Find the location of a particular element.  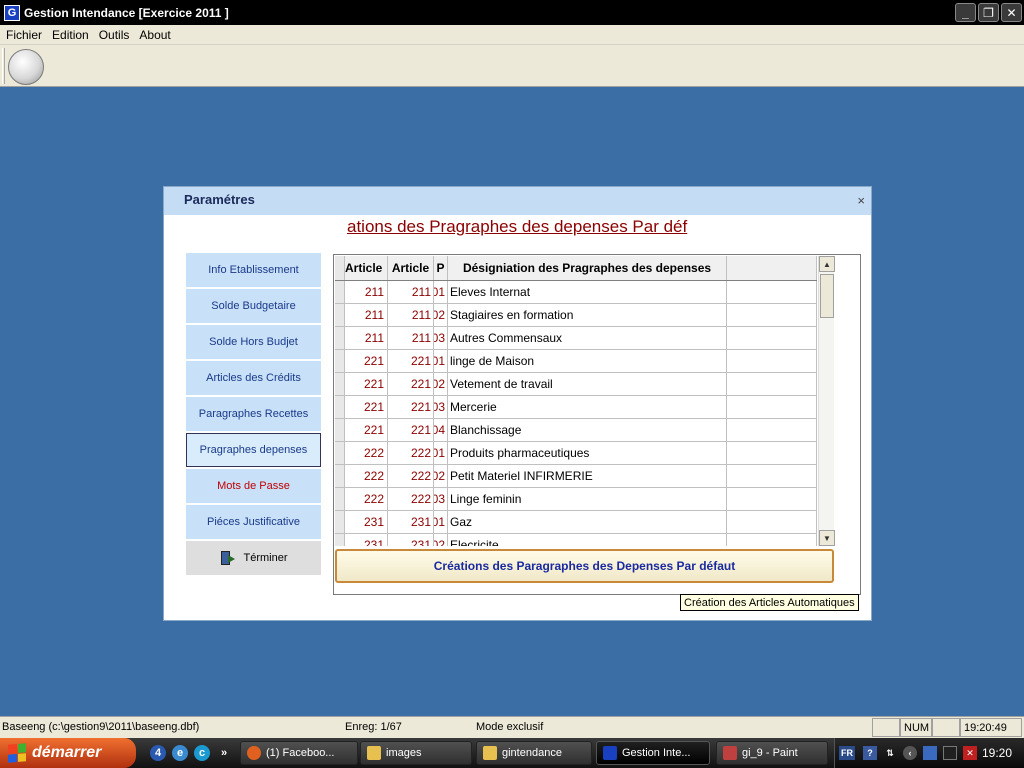

dialog-close-icon: × is located at coordinates (861, 200).